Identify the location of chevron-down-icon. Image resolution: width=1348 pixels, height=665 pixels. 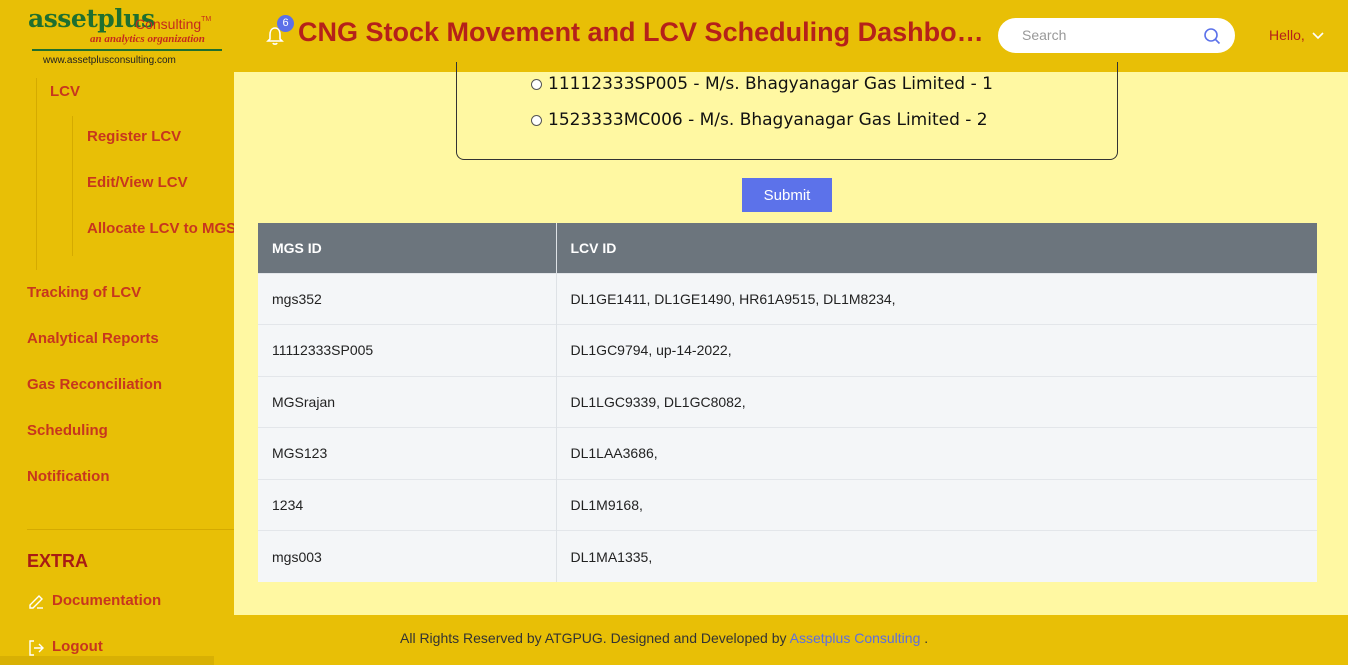
(1318, 35).